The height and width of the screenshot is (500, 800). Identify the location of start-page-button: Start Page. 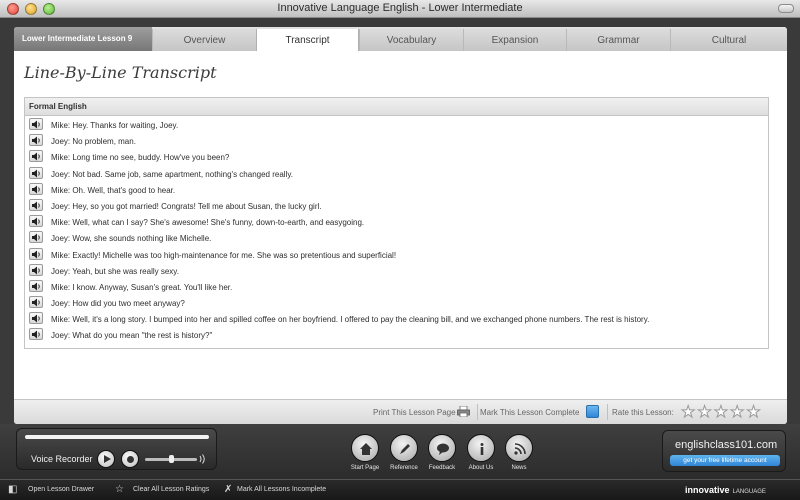
(365, 452).